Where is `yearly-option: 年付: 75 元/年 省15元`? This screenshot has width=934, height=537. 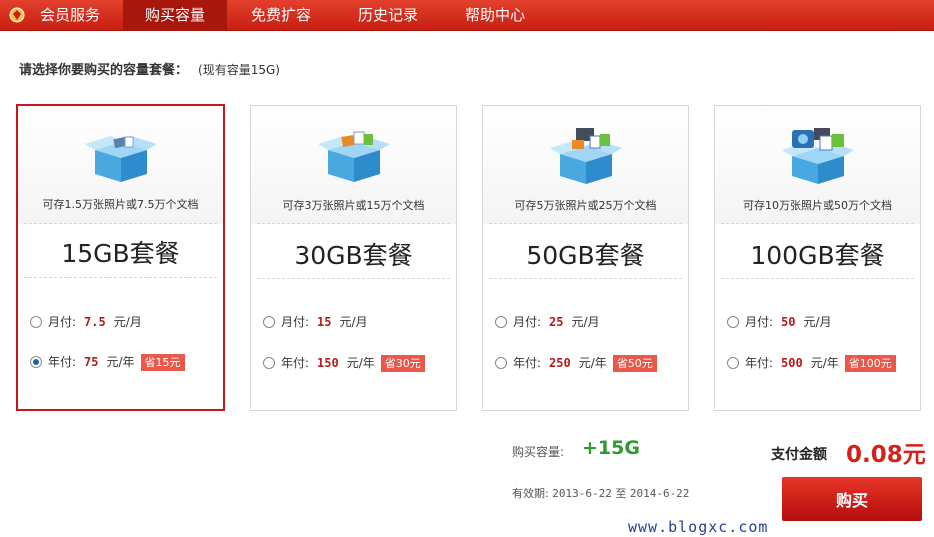 yearly-option: 年付: 75 元/年 省15元 is located at coordinates (107, 362).